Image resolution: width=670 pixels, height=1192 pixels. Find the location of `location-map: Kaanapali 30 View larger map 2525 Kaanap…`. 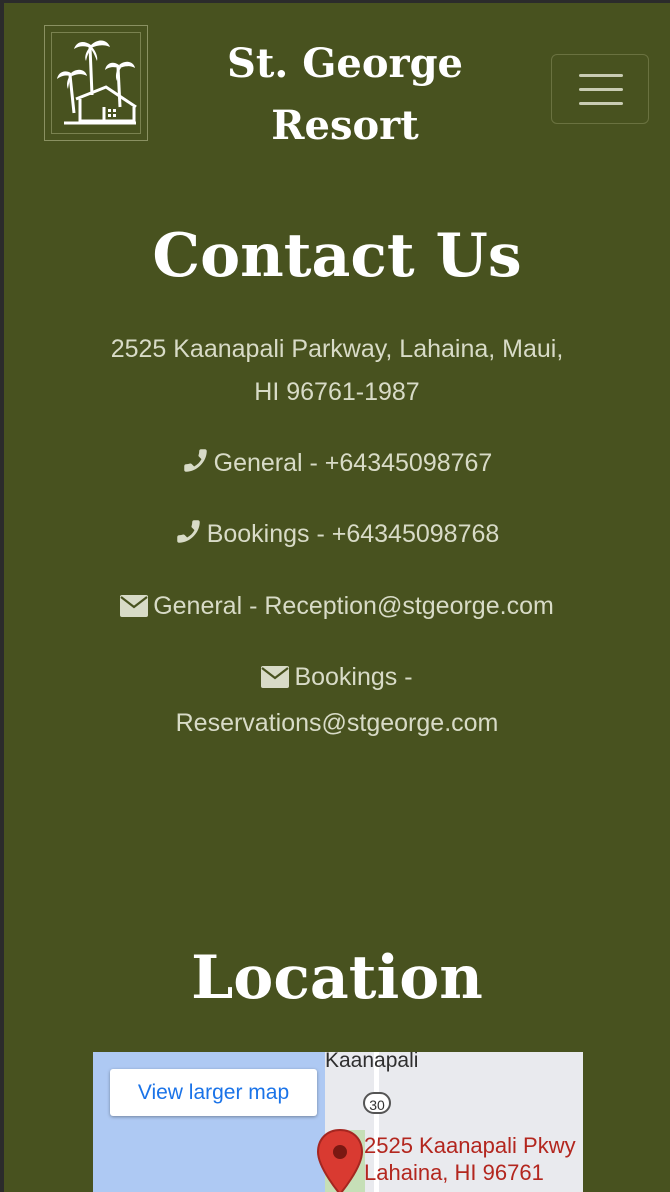

location-map: Kaanapali 30 View larger map 2525 Kaanap… is located at coordinates (338, 1122).